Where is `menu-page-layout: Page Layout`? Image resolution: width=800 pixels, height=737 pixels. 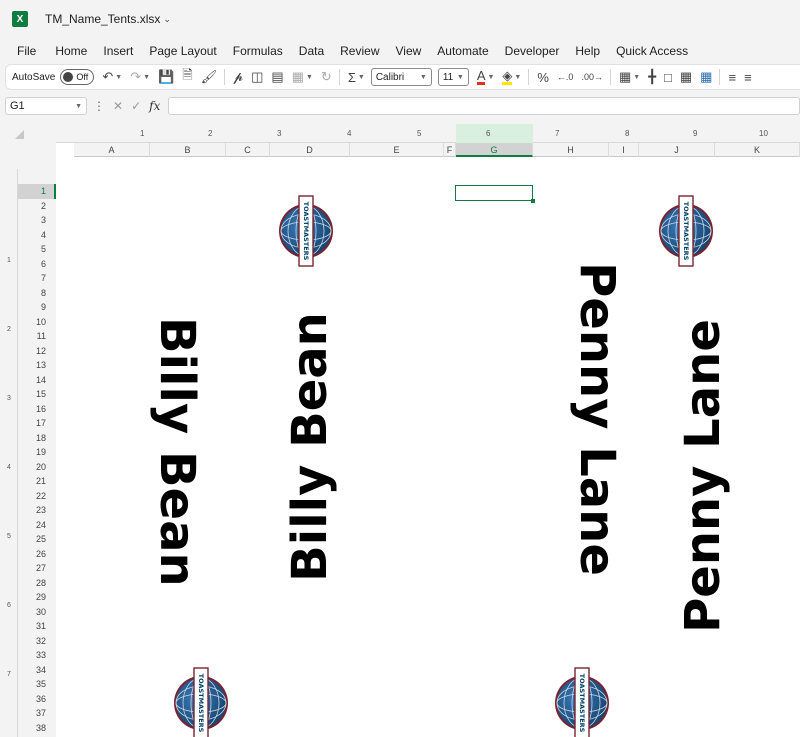 menu-page-layout: Page Layout is located at coordinates (182, 51).